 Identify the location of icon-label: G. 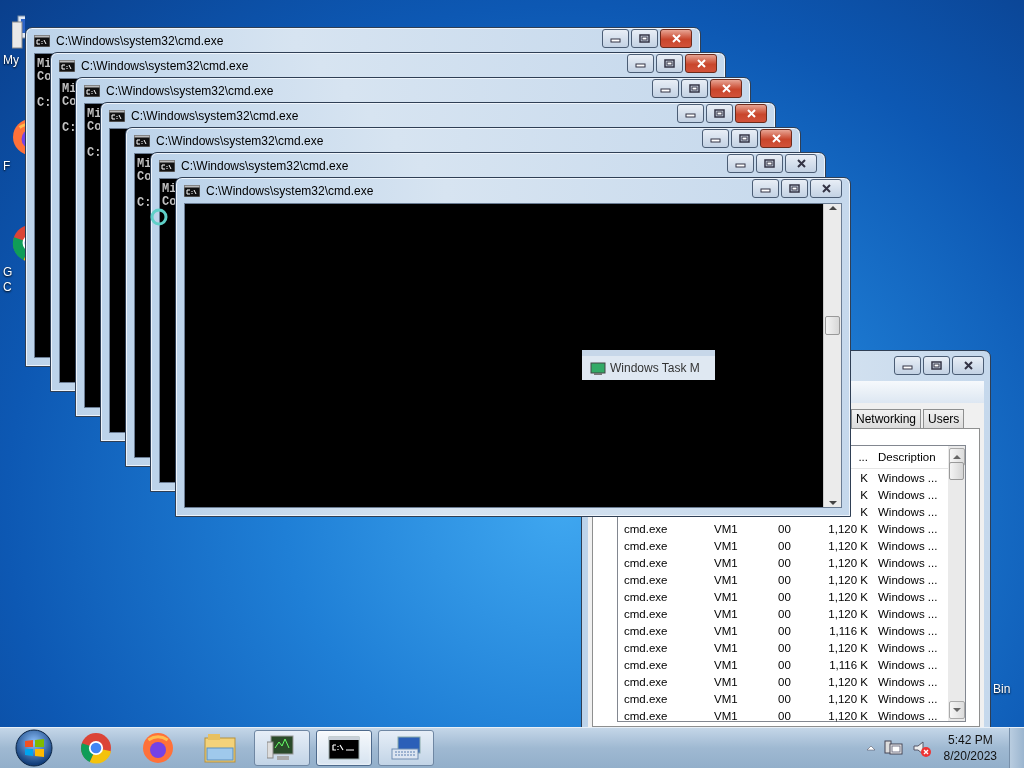
(7, 272).